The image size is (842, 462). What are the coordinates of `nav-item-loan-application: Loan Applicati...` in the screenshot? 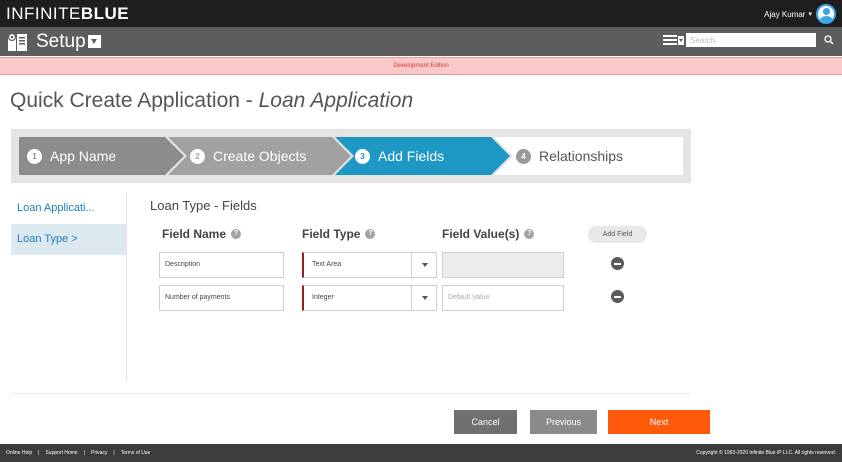 It's located at (68, 208).